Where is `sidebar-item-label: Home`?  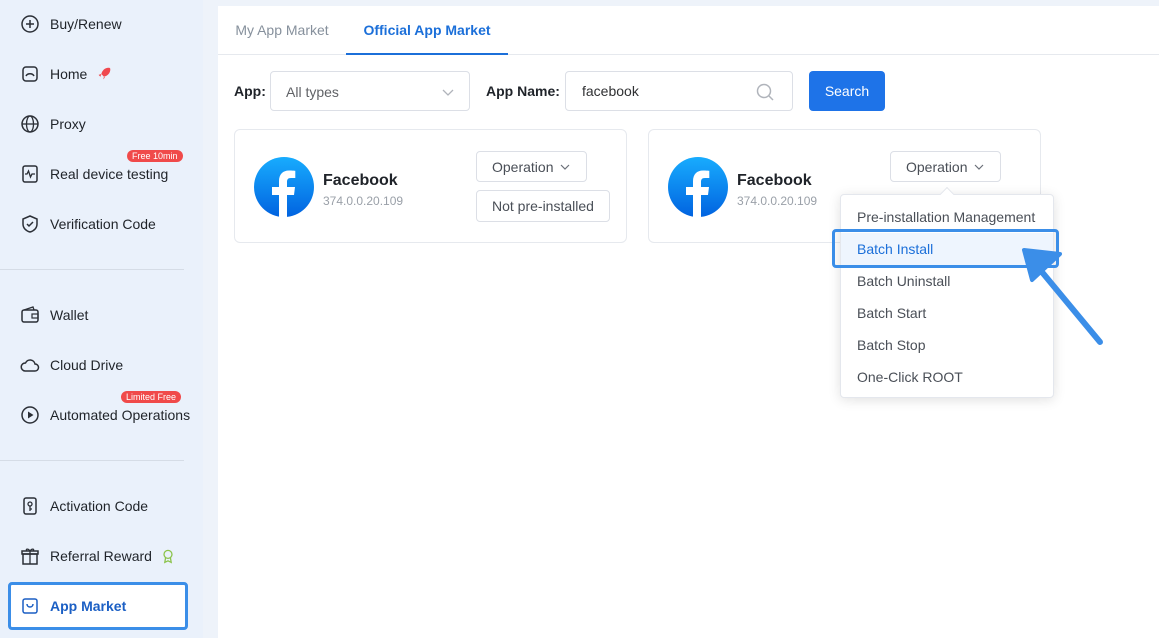
sidebar-item-label: Home is located at coordinates (69, 74).